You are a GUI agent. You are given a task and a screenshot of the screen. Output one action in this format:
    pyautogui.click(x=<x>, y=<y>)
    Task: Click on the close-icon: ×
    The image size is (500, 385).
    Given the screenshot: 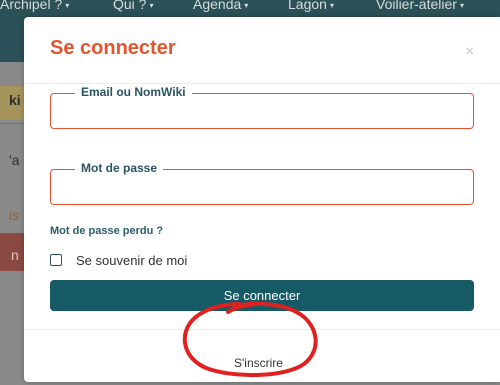 What is the action you would take?
    pyautogui.click(x=469, y=52)
    